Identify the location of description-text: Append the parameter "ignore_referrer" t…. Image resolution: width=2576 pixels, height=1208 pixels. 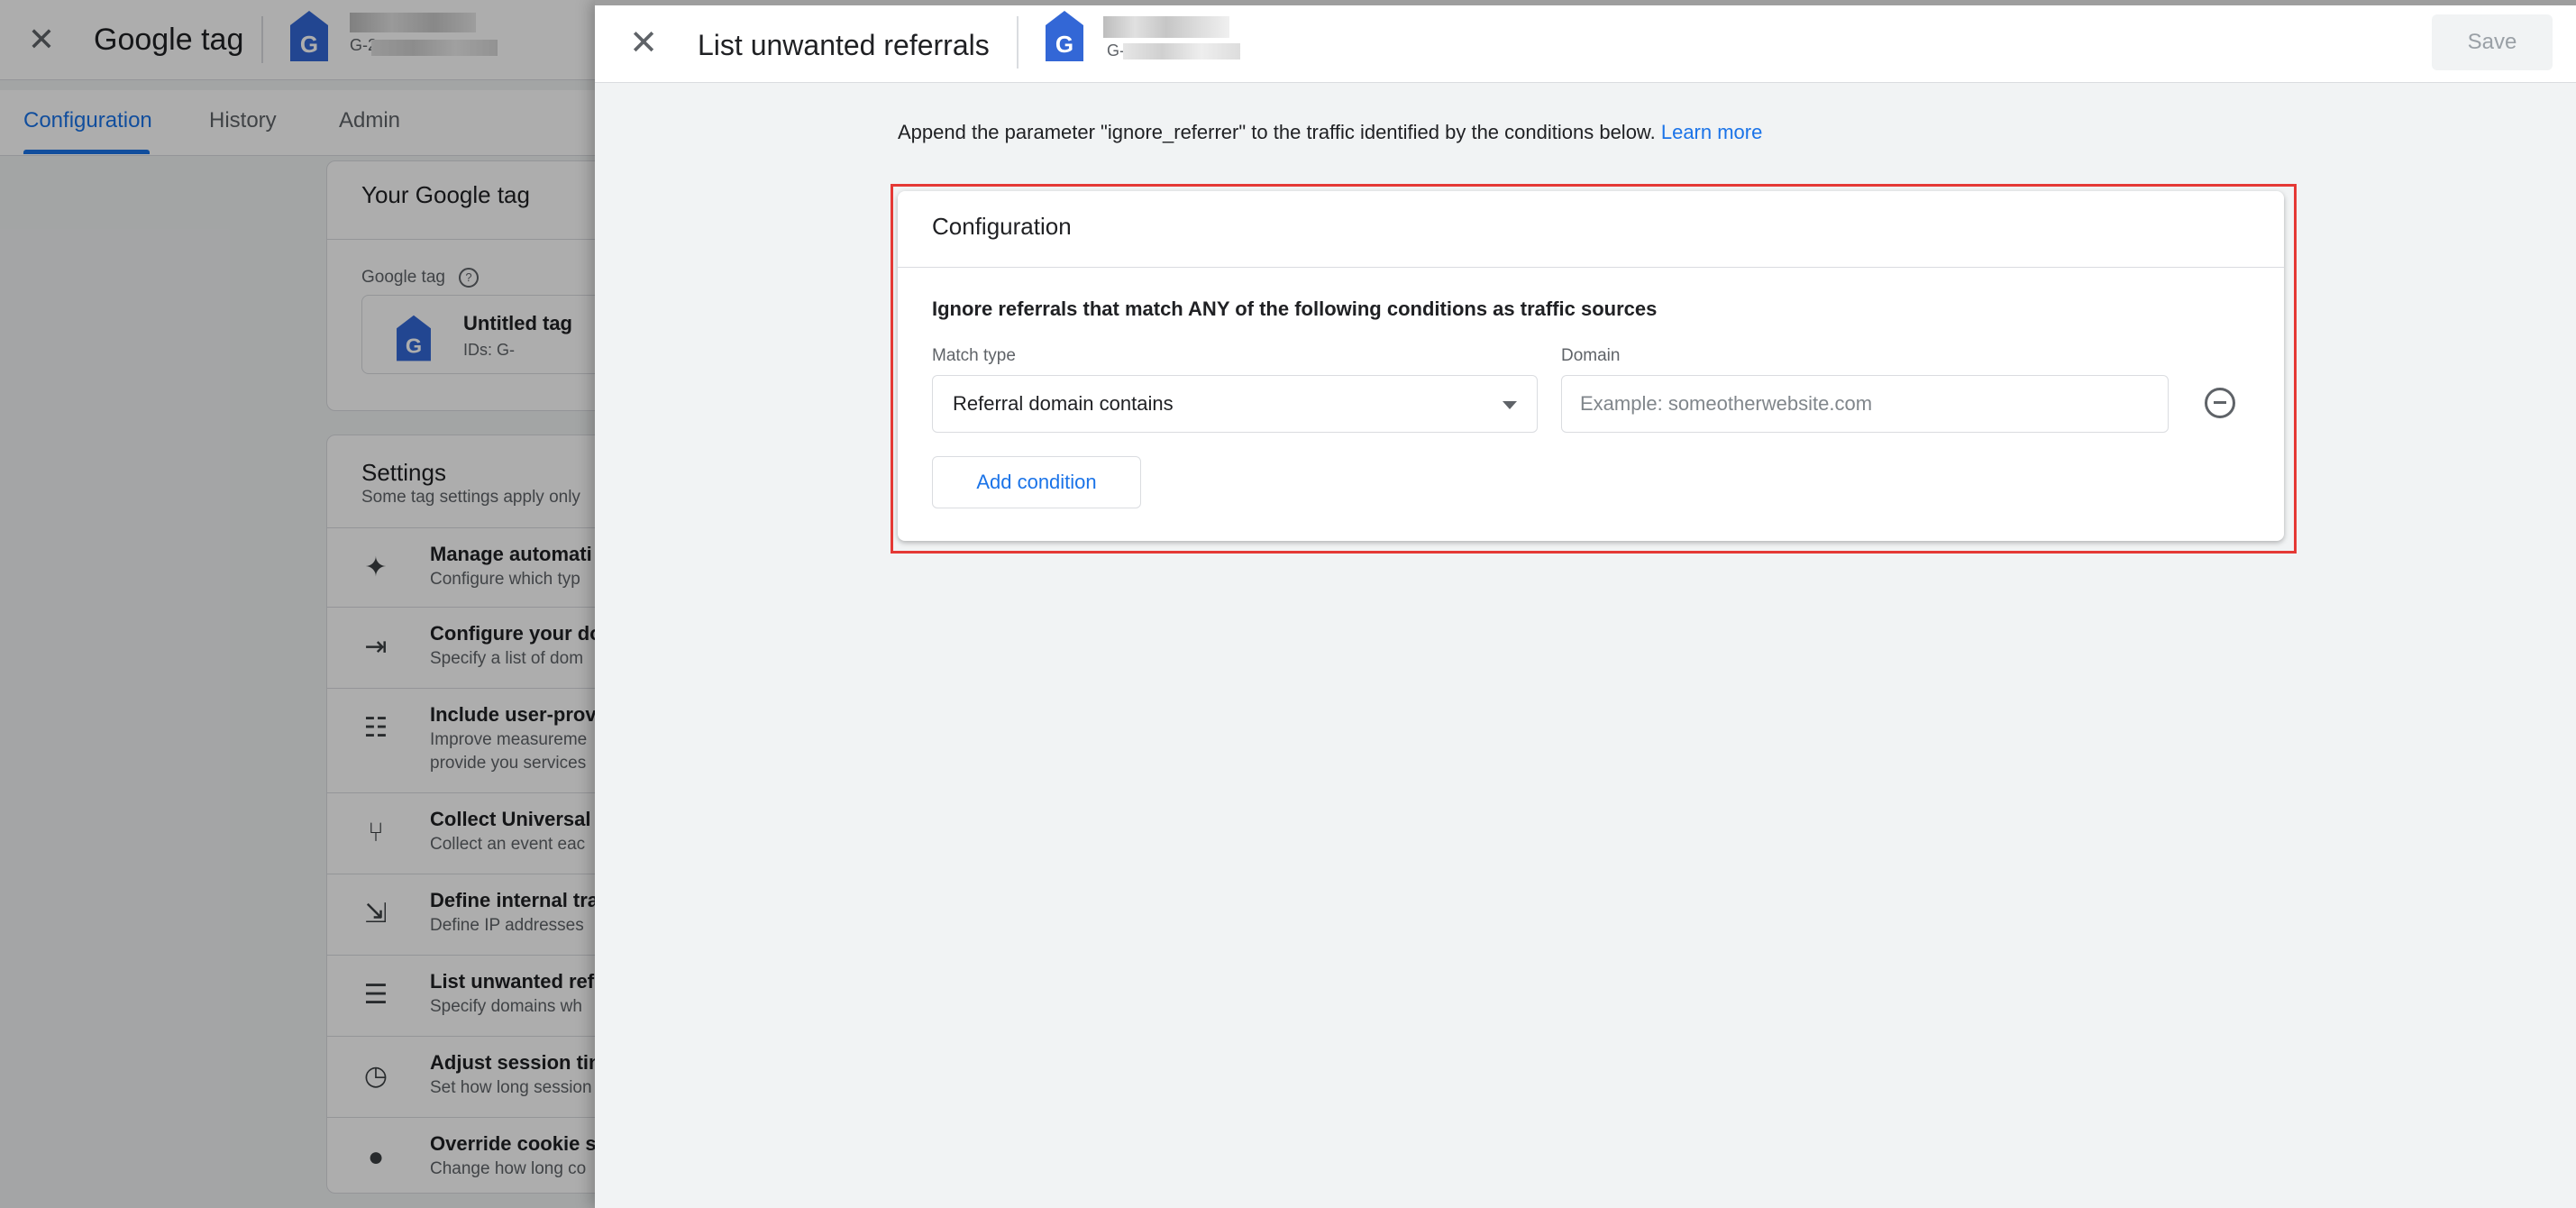
(1330, 132).